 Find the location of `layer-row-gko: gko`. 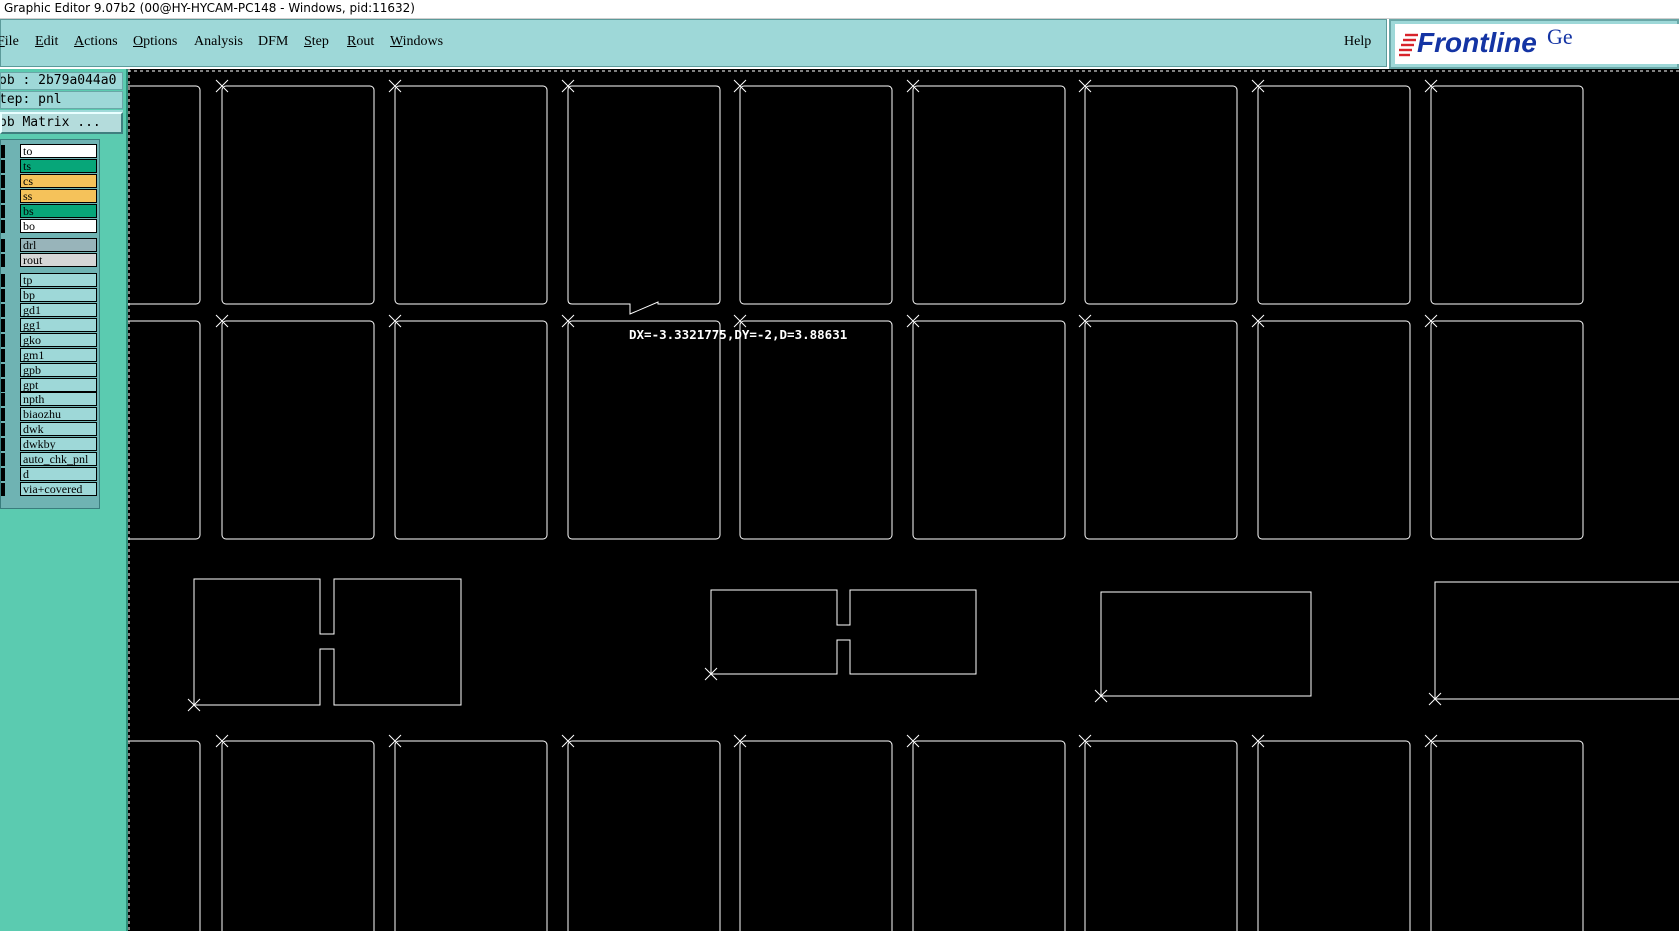

layer-row-gko: gko is located at coordinates (51, 340).